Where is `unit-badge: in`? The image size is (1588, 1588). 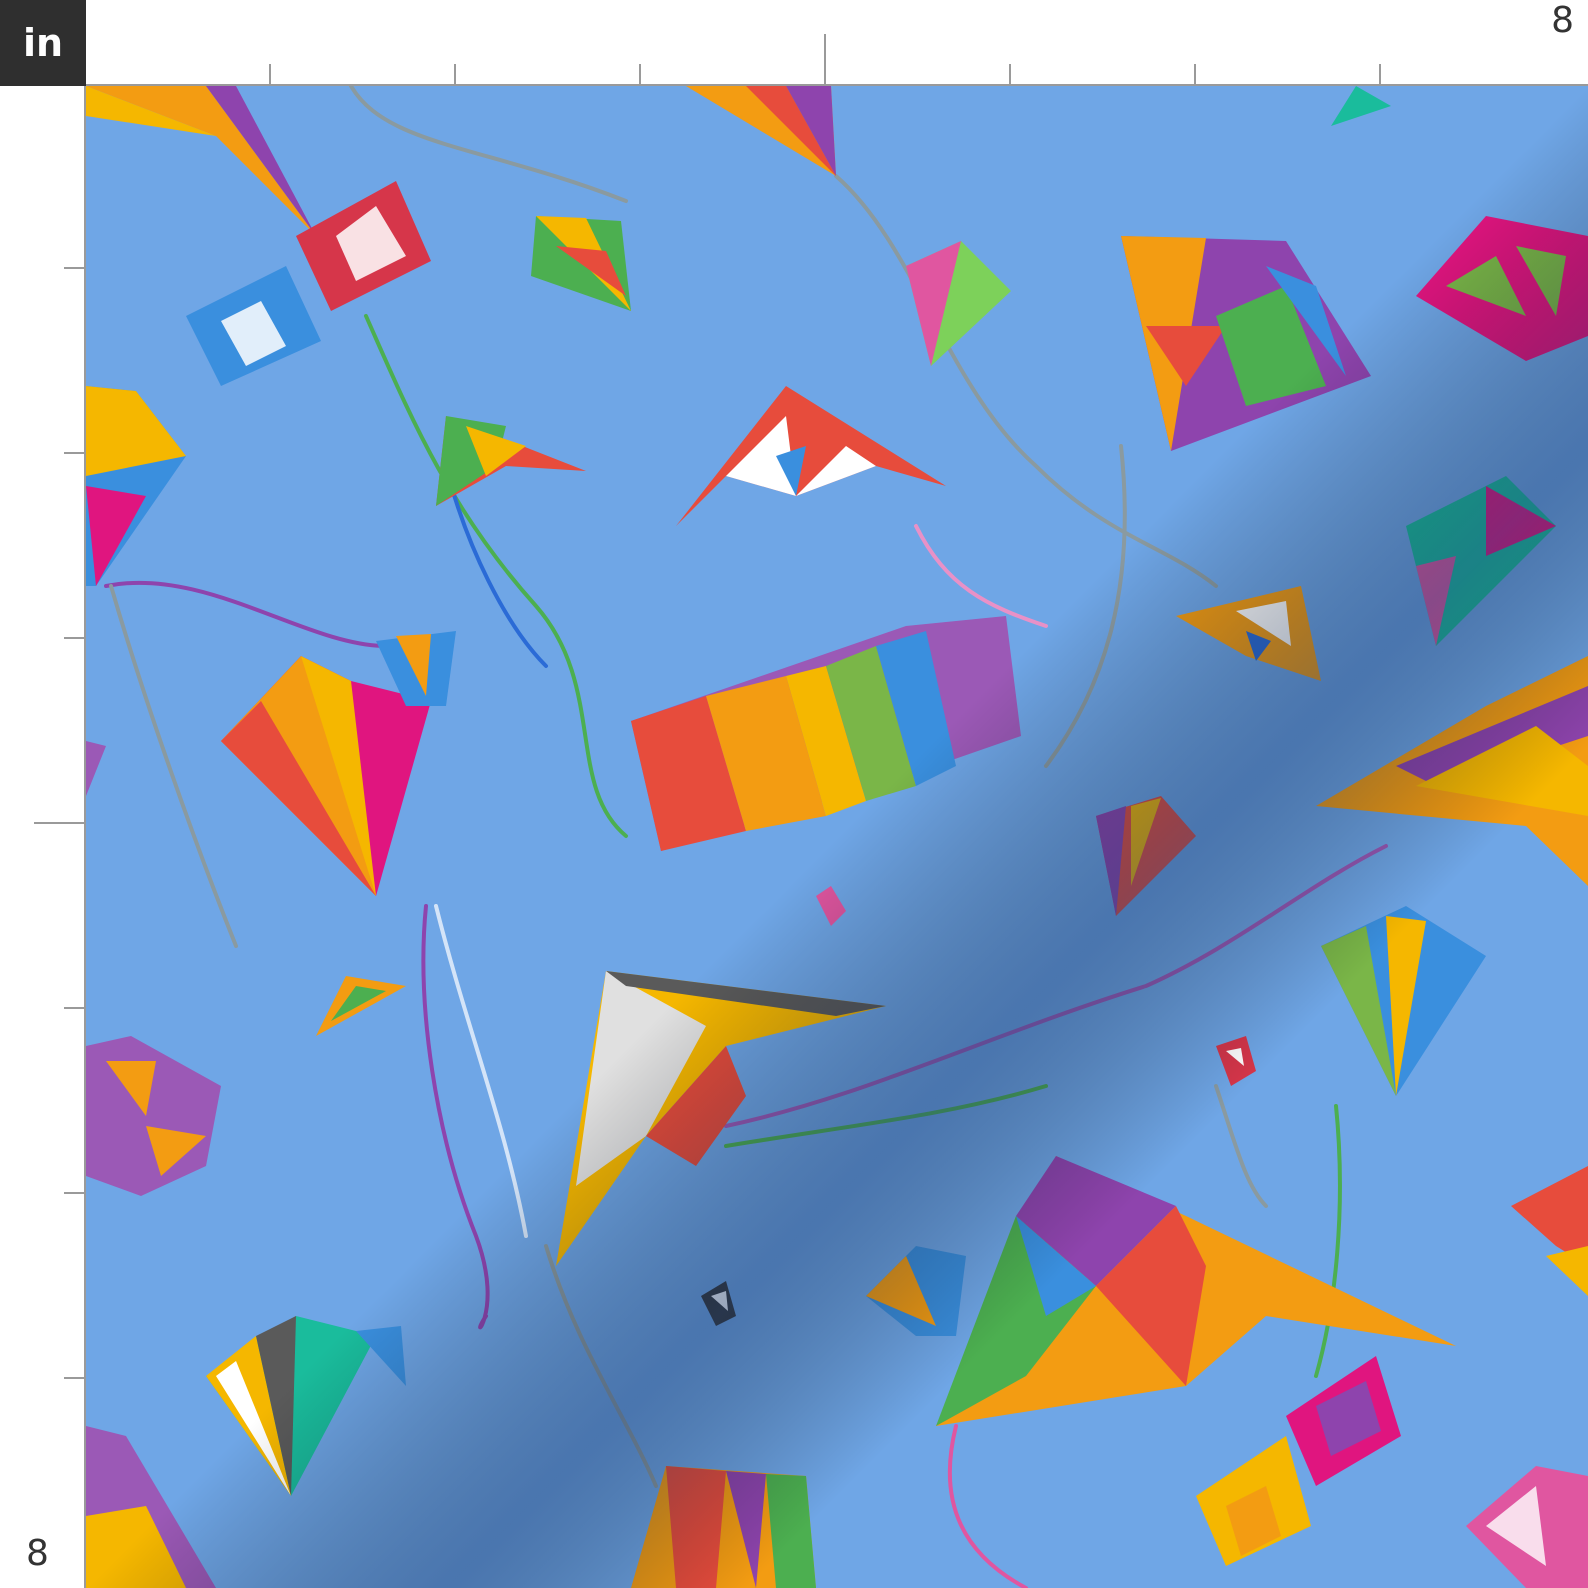 unit-badge: in is located at coordinates (43, 43).